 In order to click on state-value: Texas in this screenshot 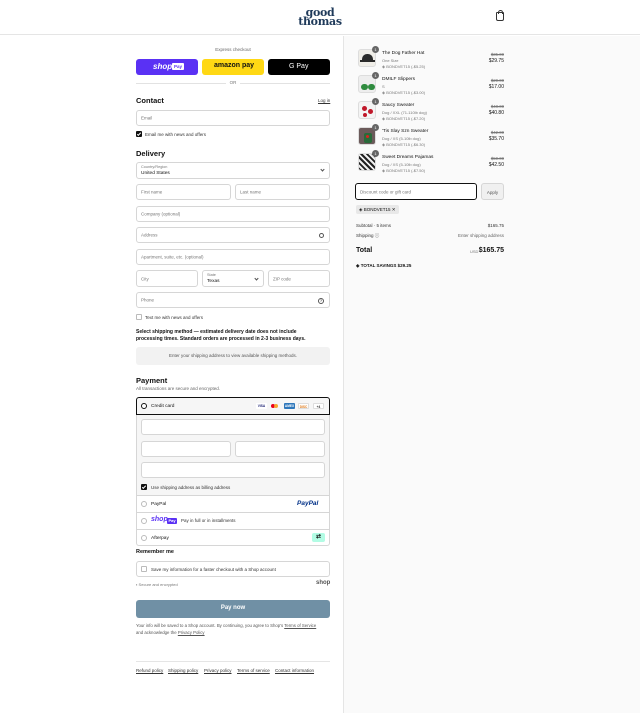, I will do `click(213, 281)`.